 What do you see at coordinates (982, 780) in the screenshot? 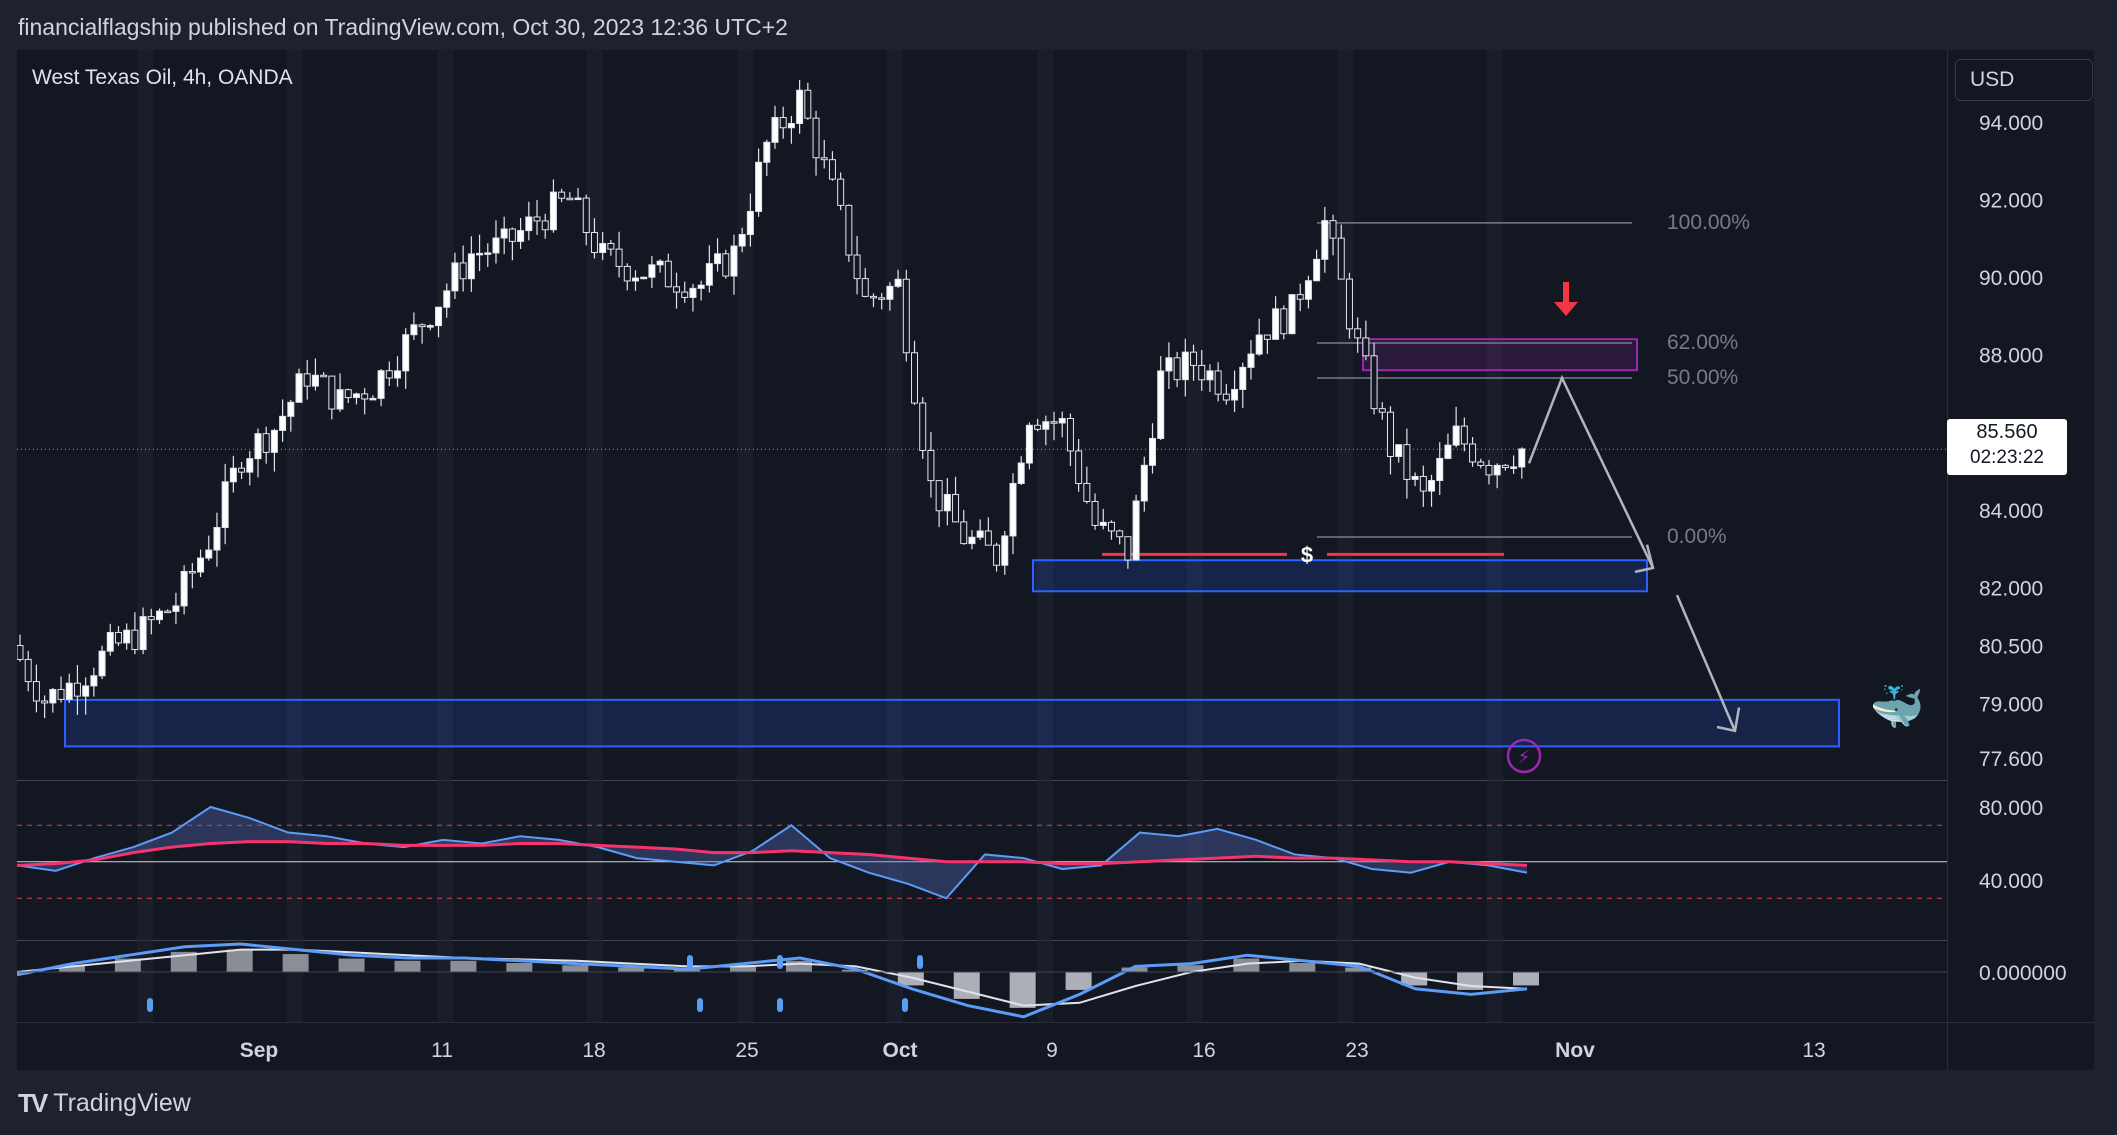
I see `pane-separator-rsi` at bounding box center [982, 780].